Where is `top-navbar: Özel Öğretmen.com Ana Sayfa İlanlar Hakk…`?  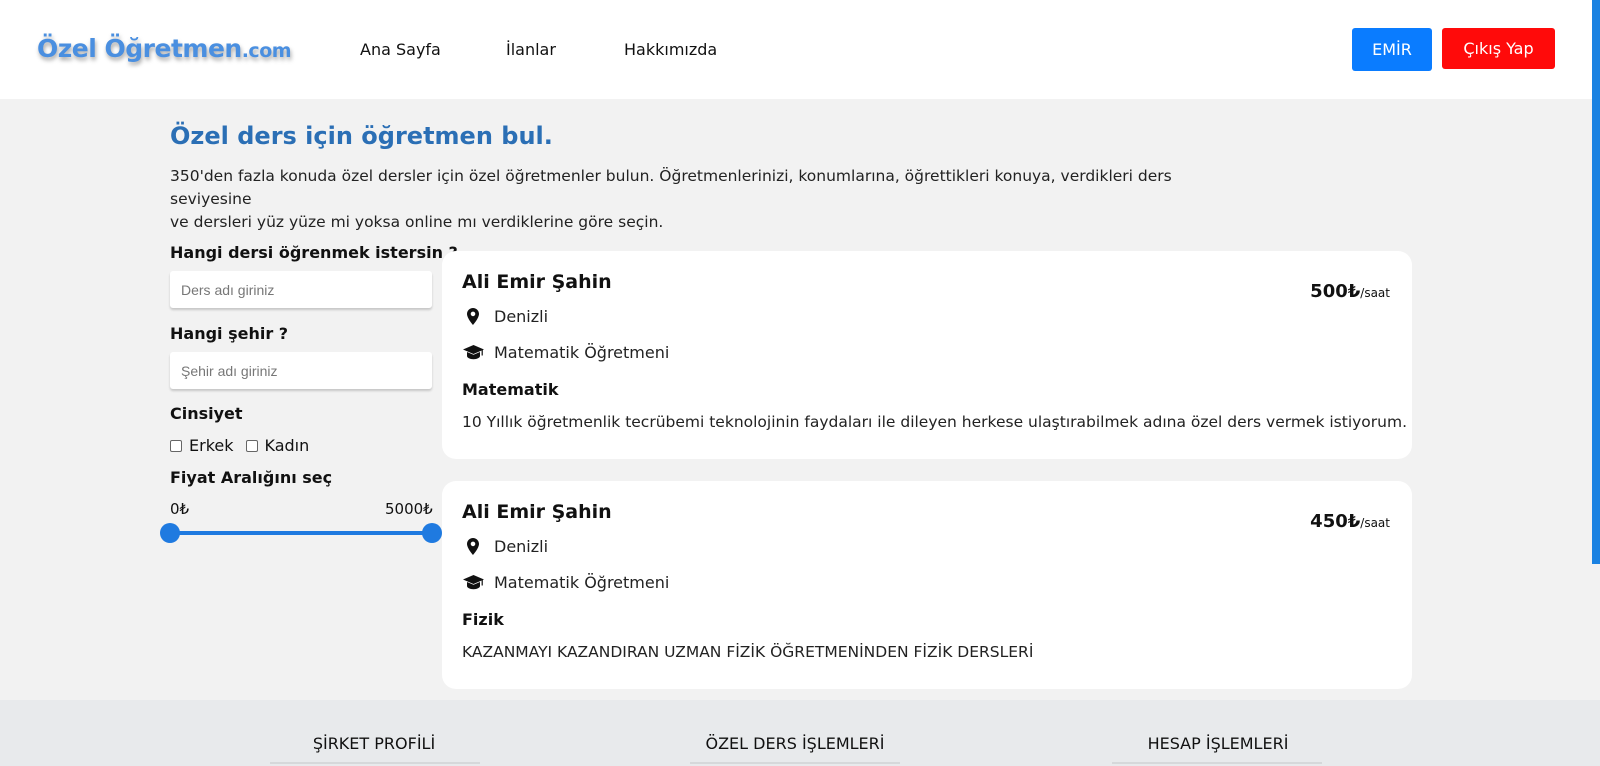 top-navbar: Özel Öğretmen.com Ana Sayfa İlanlar Hakk… is located at coordinates (796, 49).